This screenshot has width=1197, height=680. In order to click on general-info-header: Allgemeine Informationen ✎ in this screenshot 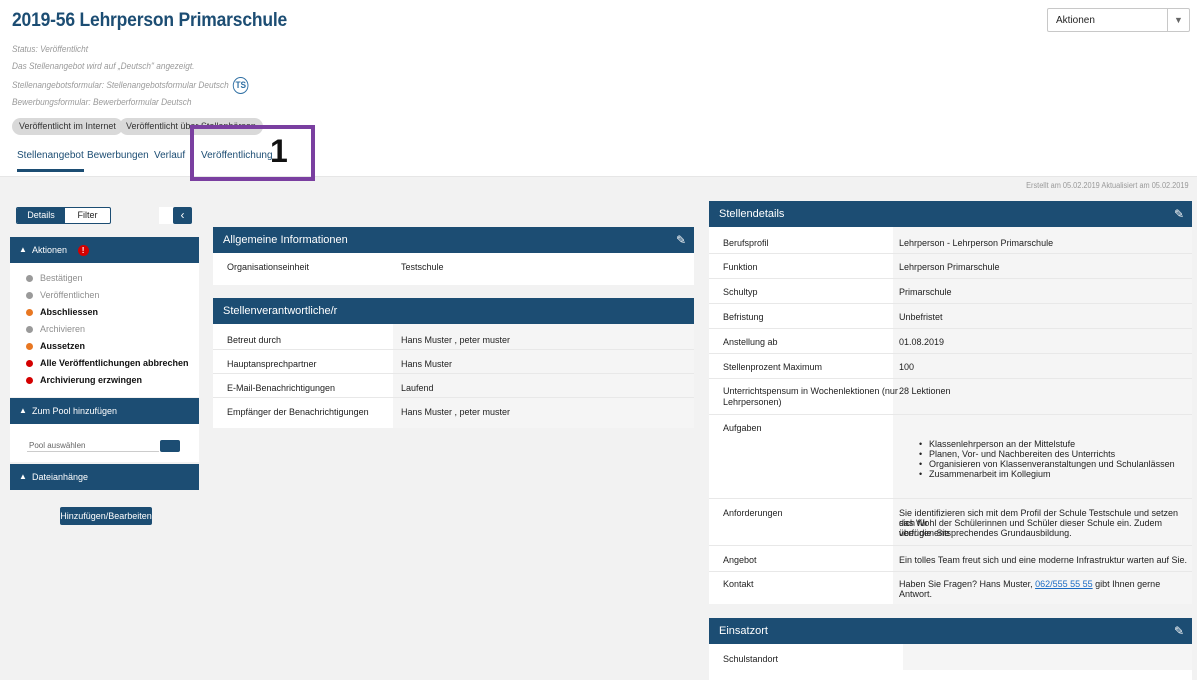, I will do `click(453, 240)`.